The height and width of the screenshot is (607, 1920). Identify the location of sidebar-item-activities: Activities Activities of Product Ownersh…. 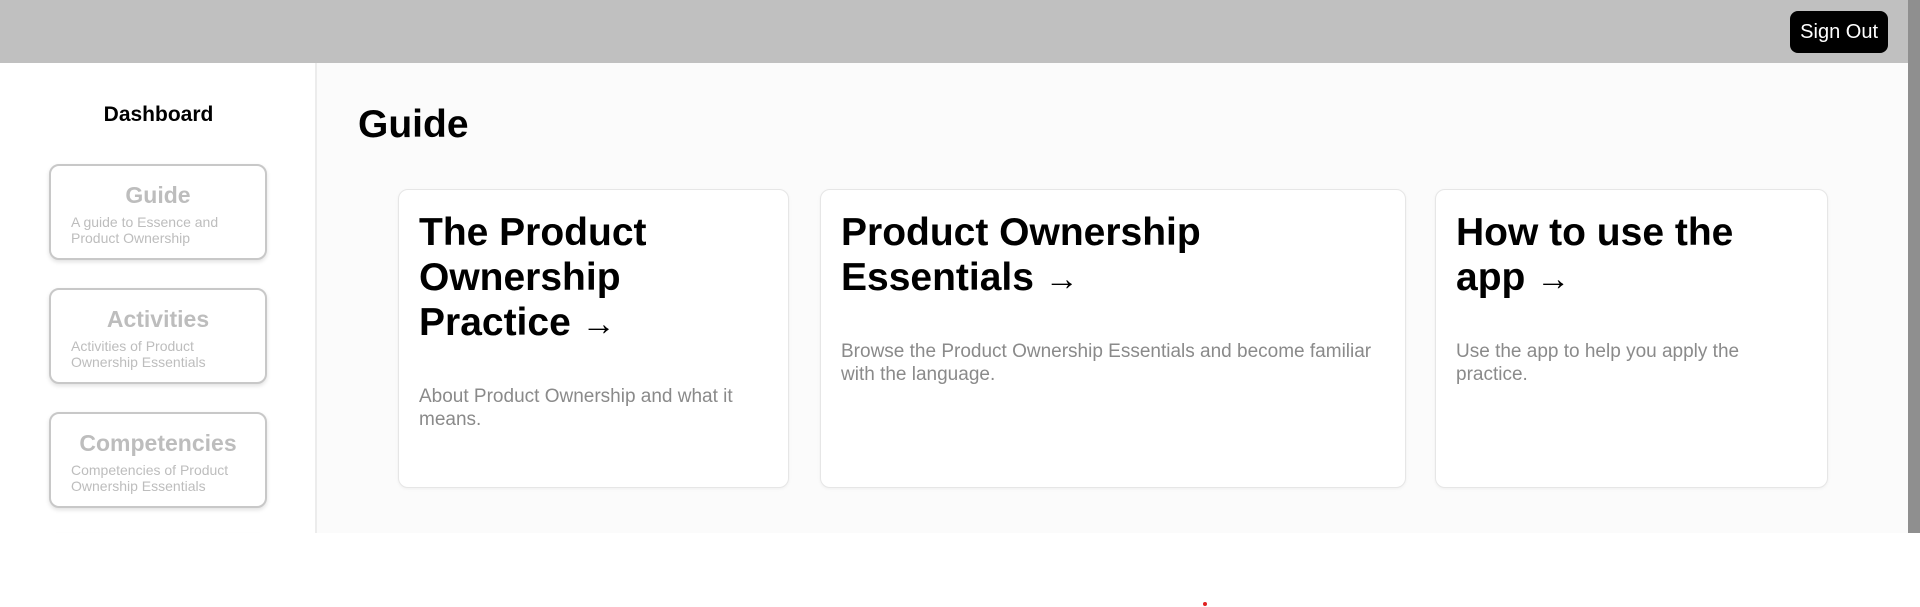
(158, 336).